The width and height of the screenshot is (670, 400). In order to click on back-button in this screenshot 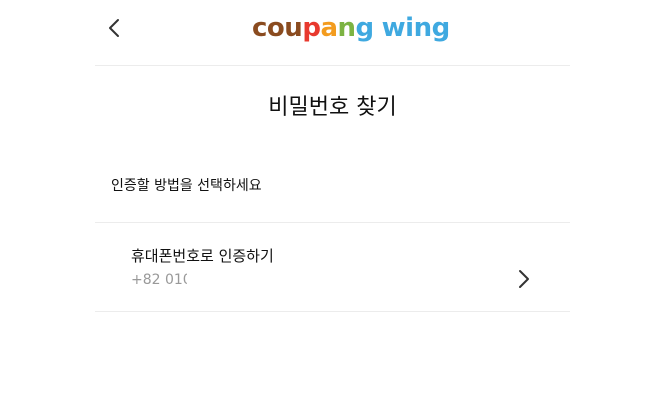, I will do `click(115, 28)`.